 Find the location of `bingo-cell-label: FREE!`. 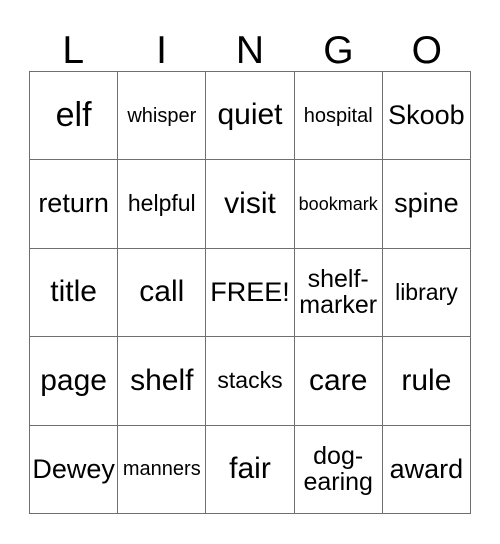

bingo-cell-label: FREE! is located at coordinates (250, 291).